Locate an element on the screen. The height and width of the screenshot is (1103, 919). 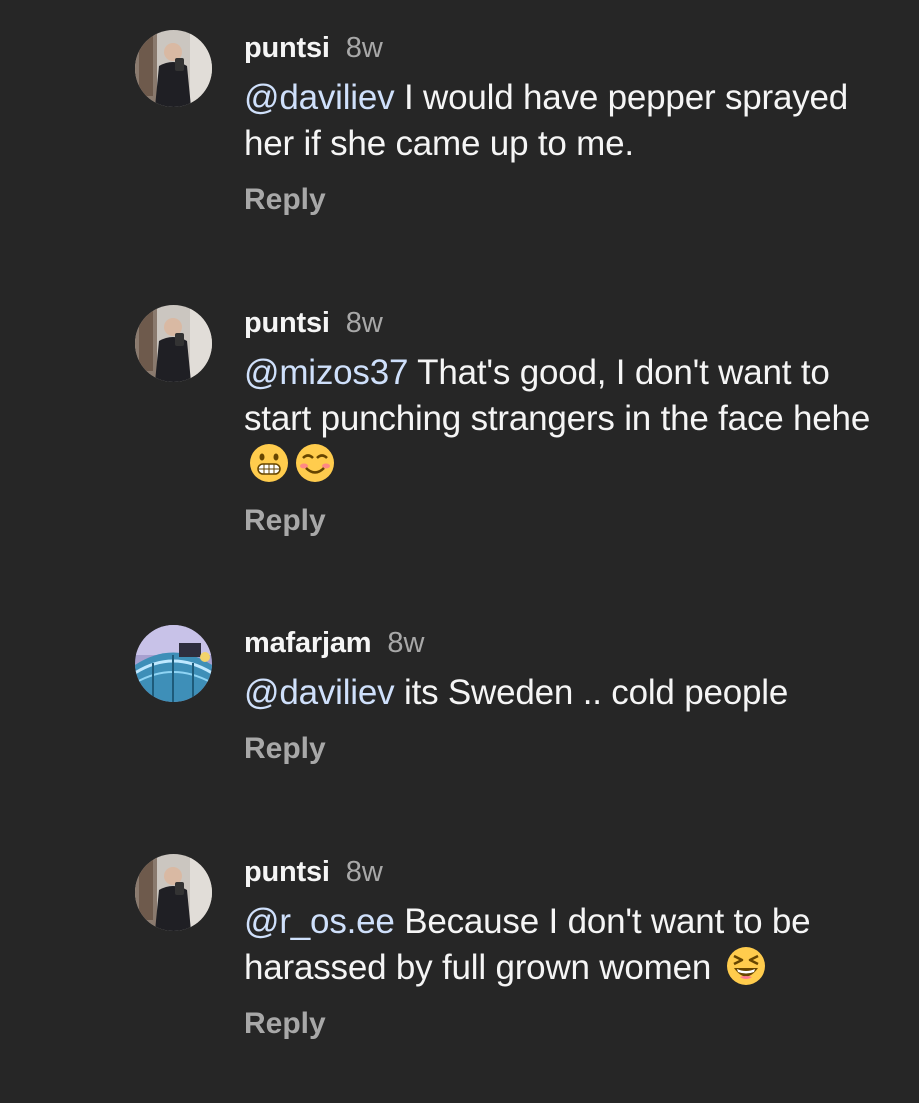
comment-body: its Sweden .. cold people is located at coordinates (591, 692).